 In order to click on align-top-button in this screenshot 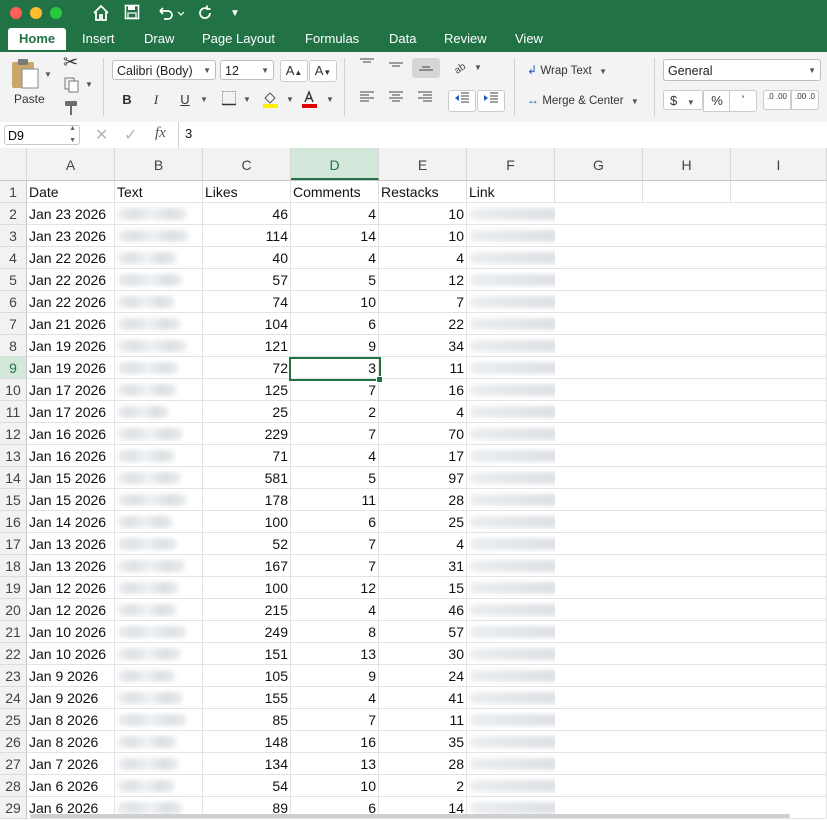, I will do `click(367, 68)`.